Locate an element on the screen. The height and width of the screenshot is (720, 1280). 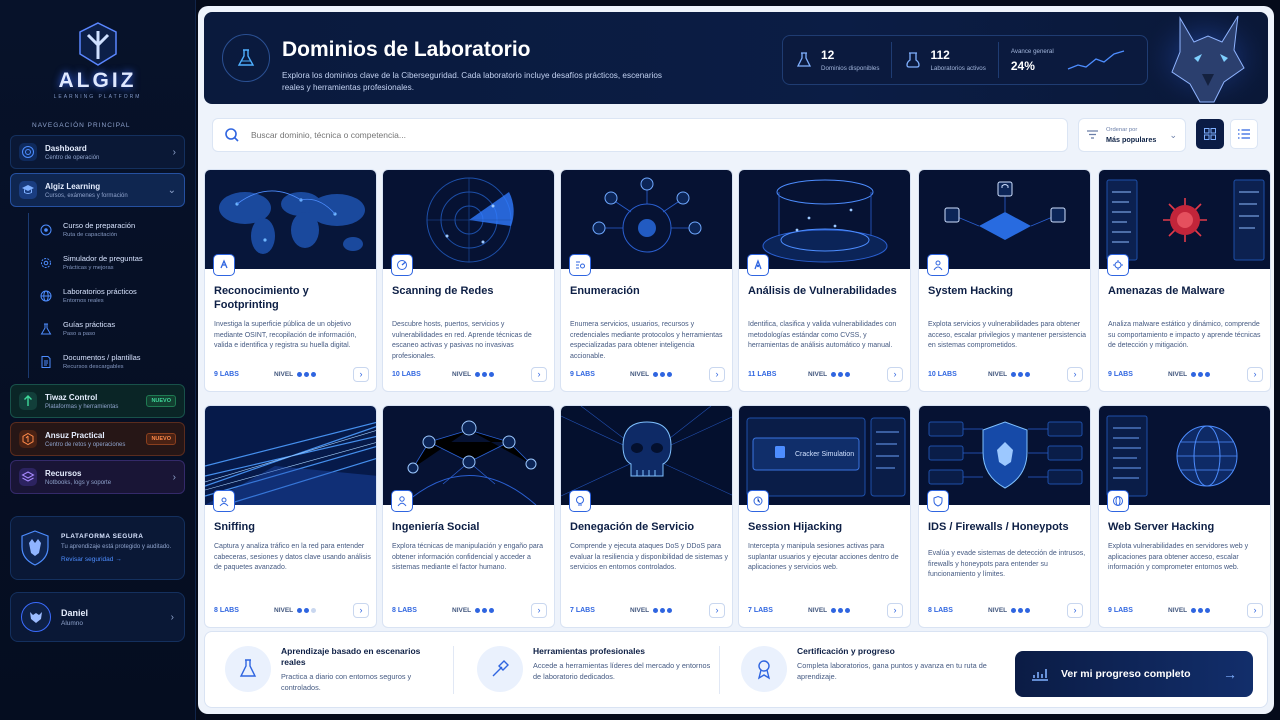
sidebar-sub-item-curso: Curso de preparación Ruta de capacitación is located at coordinates (111, 229).